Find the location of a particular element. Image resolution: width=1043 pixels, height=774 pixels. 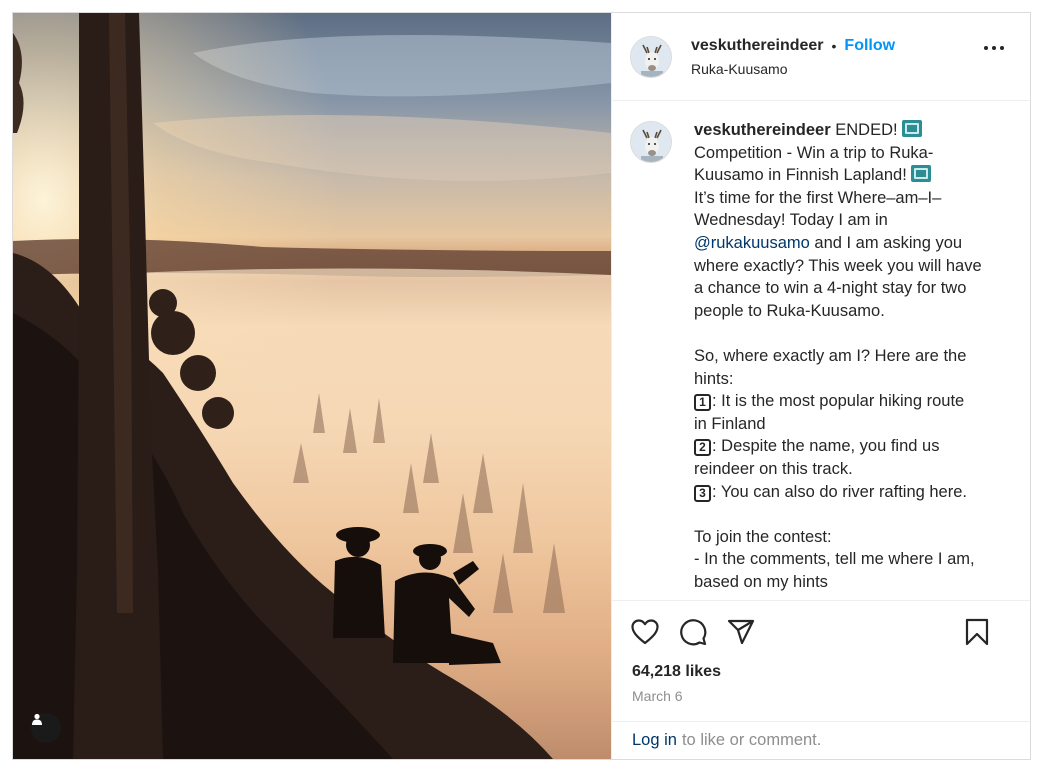

caption-part: ENDED! is located at coordinates (866, 130).